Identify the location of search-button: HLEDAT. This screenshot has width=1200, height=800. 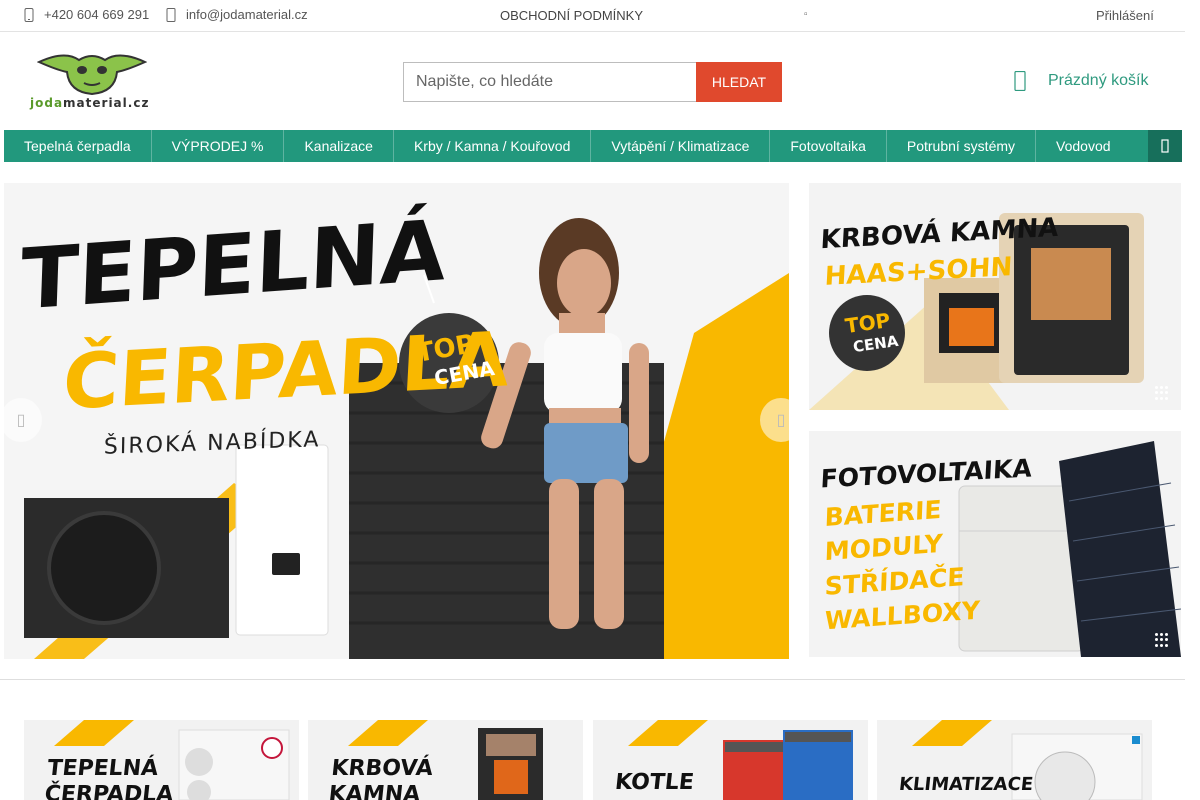
(739, 82).